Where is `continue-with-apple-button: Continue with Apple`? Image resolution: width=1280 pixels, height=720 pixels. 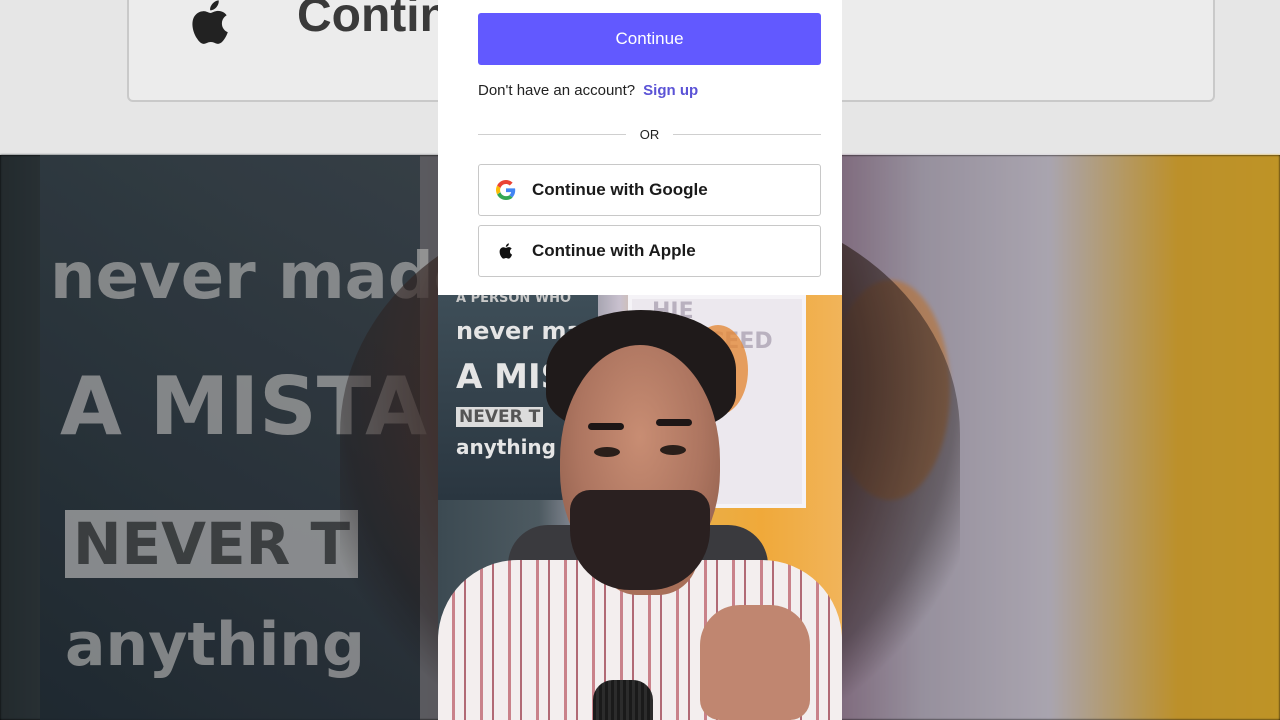 continue-with-apple-button: Continue with Apple is located at coordinates (649, 251).